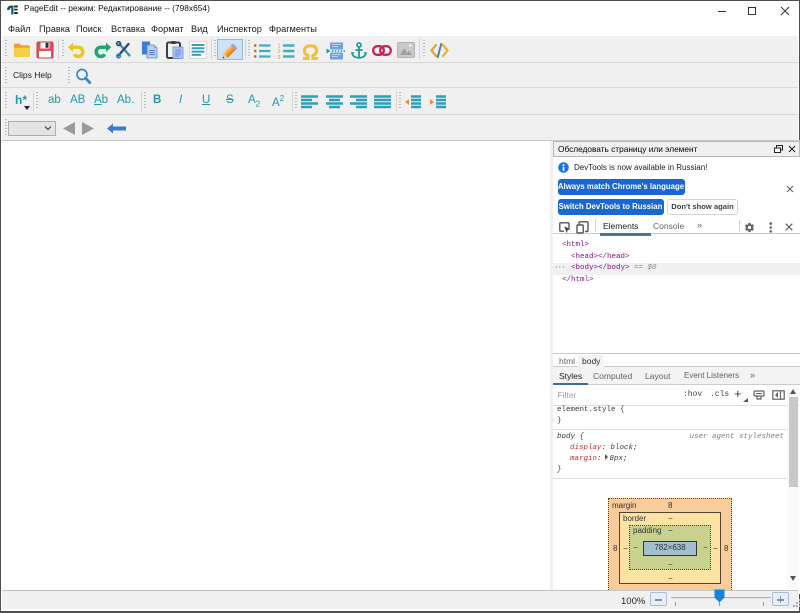 Image resolution: width=800 pixels, height=613 pixels. I want to click on svg-text: 3, so click(279, 57).